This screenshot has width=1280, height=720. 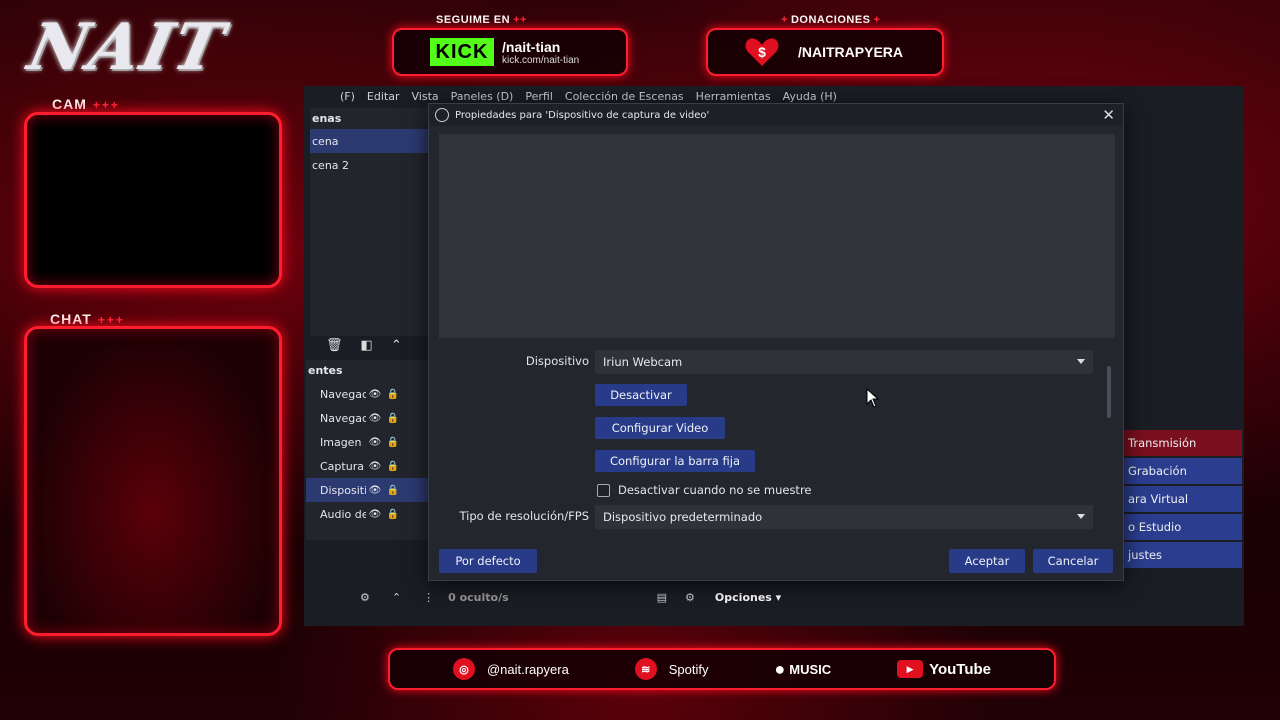 I want to click on social-spotify: ≋ Spotify, so click(x=671, y=669).